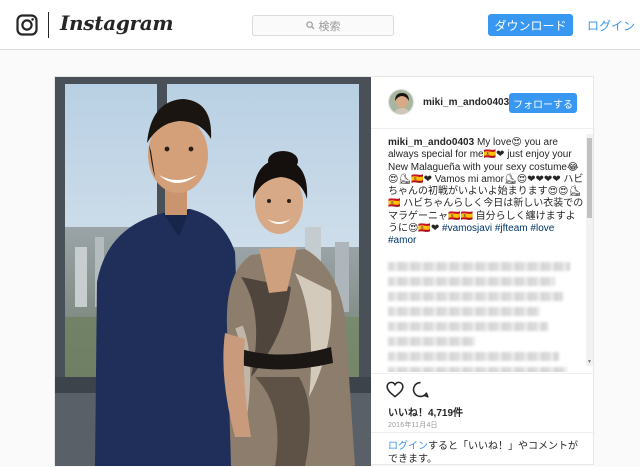 This screenshot has width=640, height=467. Describe the element at coordinates (589, 362) in the screenshot. I see `scroll-down-arrow-icon: ▼` at that location.